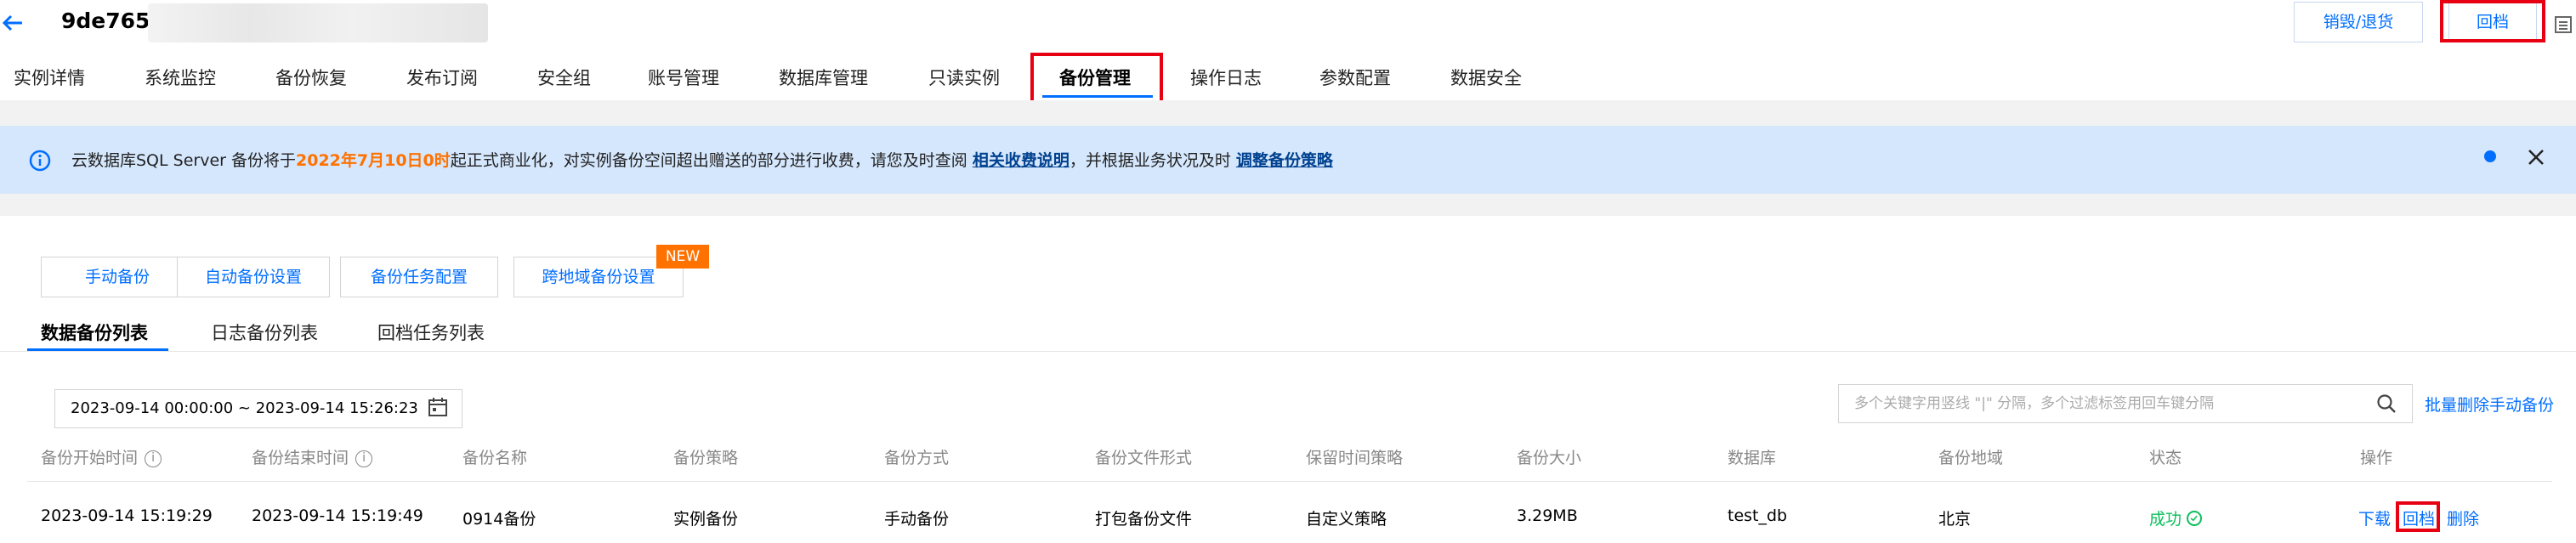  Describe the element at coordinates (265, 333) in the screenshot. I see `subtab-log-backup-list: 日志备份列表` at that location.